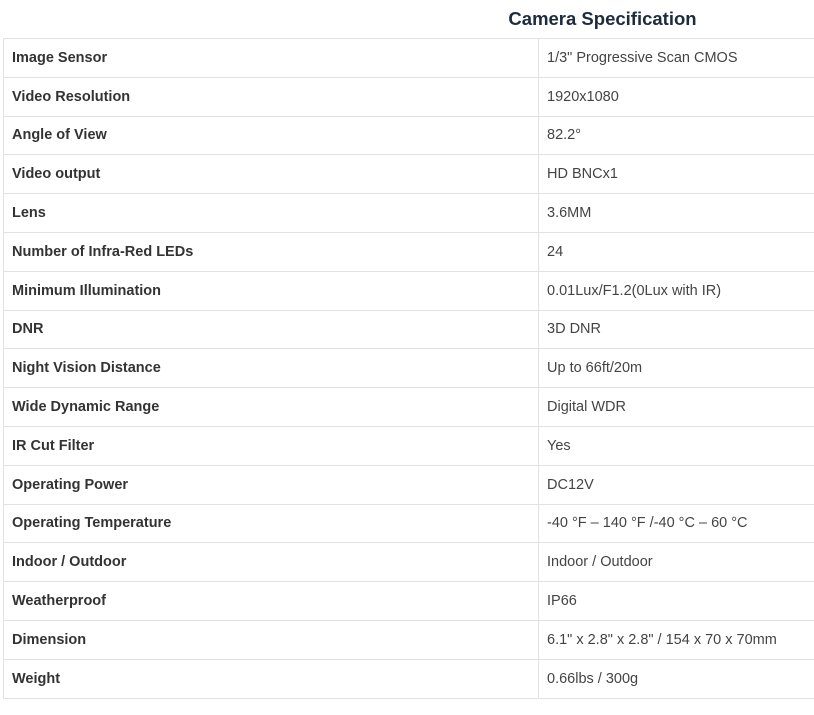 The image size is (814, 715). I want to click on spec-label: Night Vision Distance, so click(271, 368).